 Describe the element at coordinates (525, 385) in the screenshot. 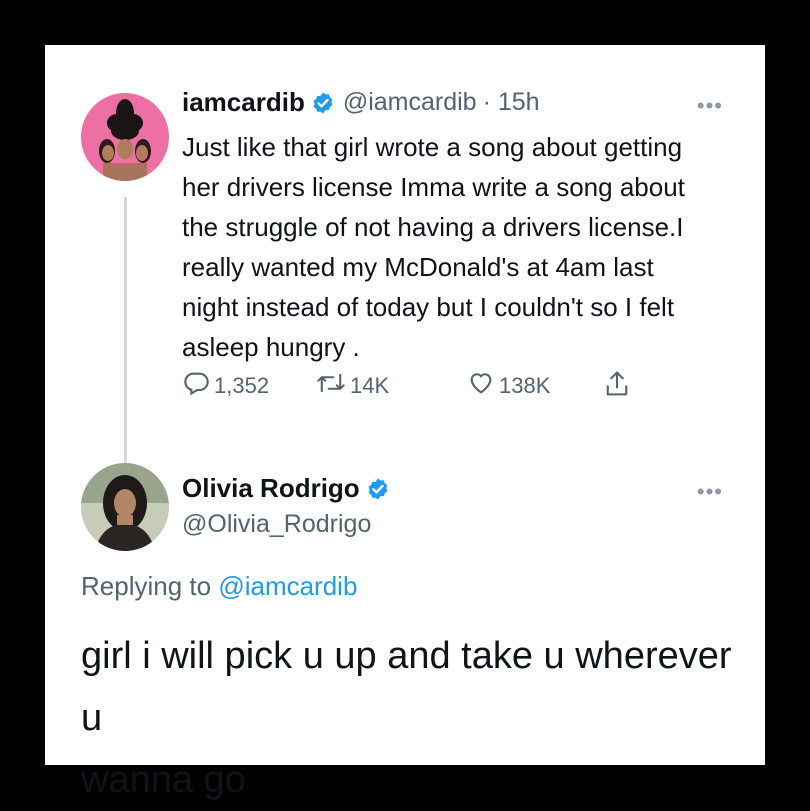

I see `like-count: 138K` at that location.